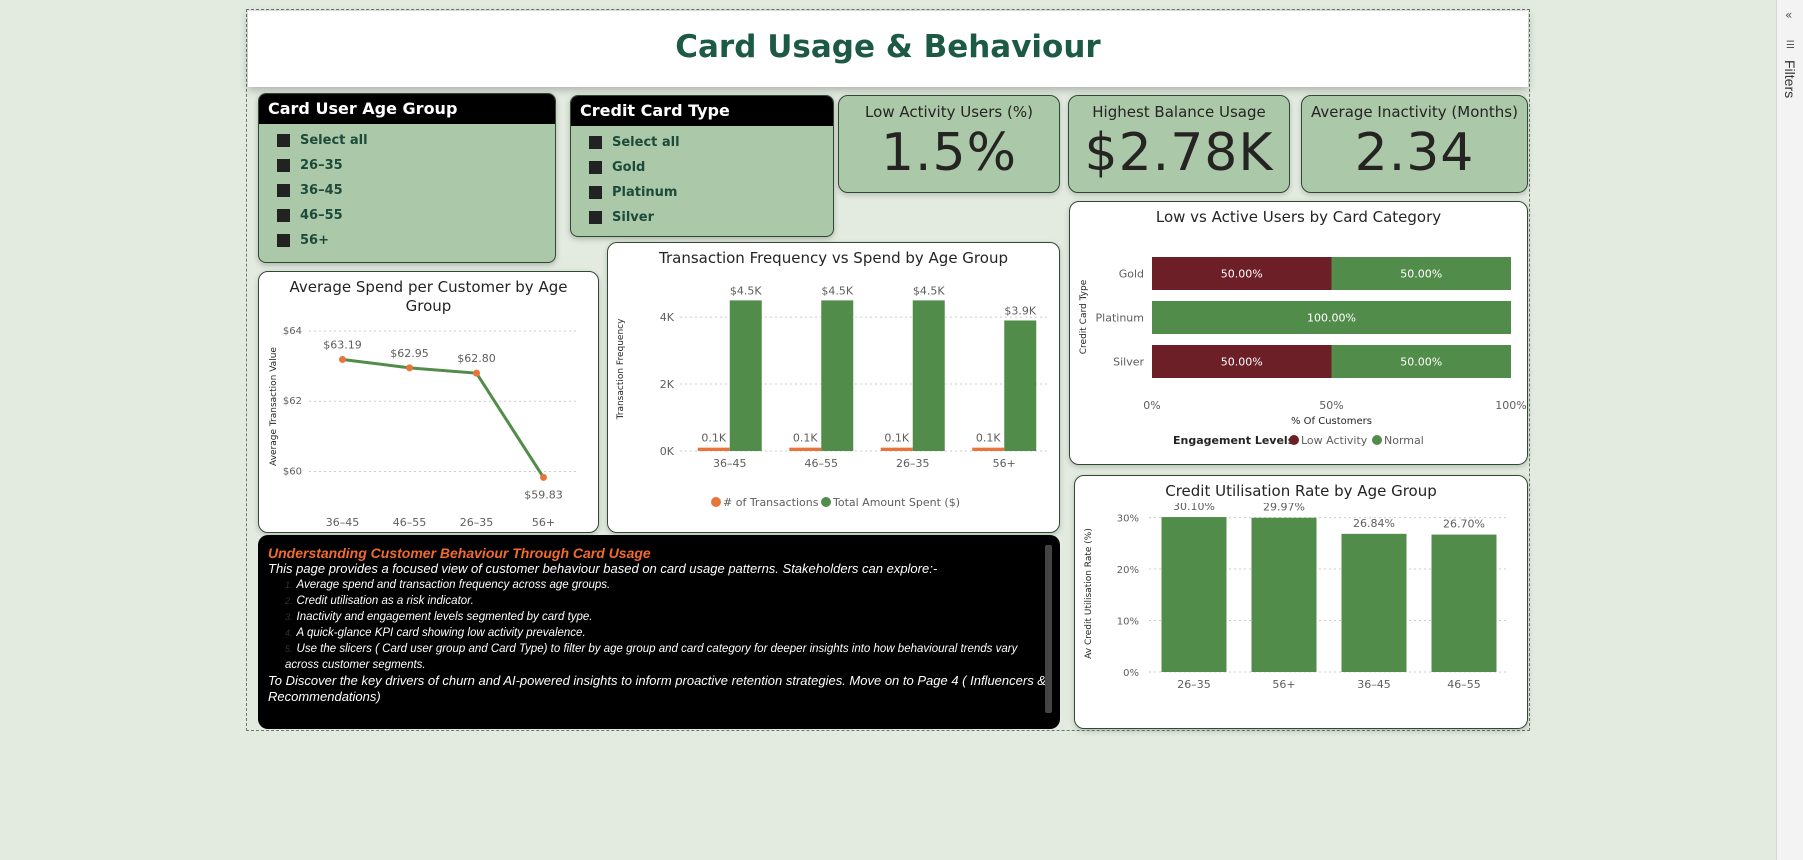 The width and height of the screenshot is (1803, 860). I want to click on legend-label: Normal, so click(1404, 440).